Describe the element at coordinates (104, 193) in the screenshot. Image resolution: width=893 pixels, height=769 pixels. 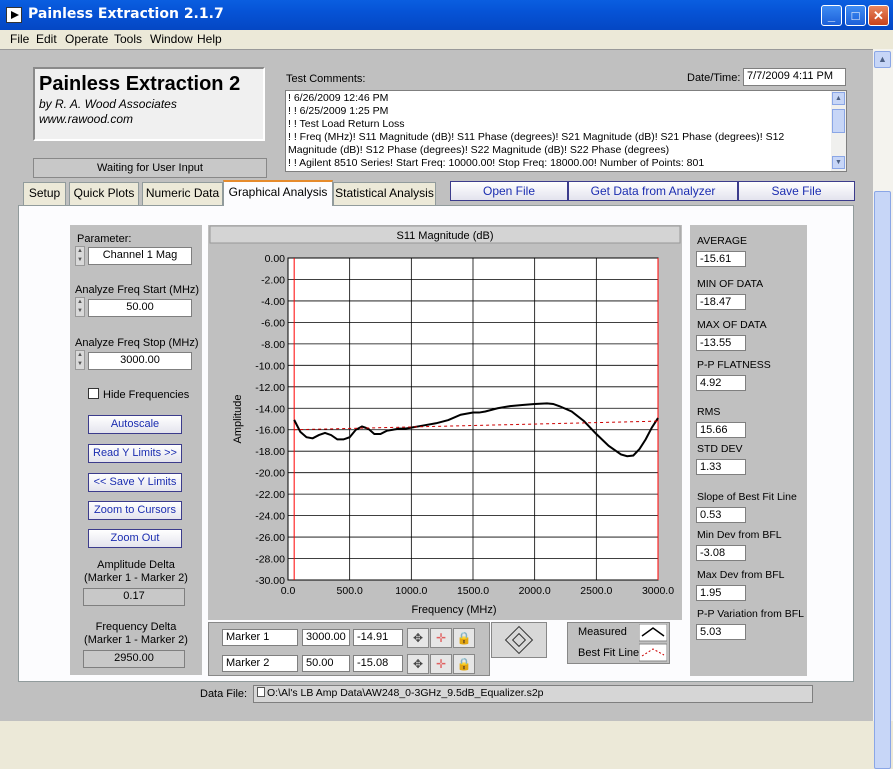
I see `tab-quick-plots: Quick Plots` at that location.